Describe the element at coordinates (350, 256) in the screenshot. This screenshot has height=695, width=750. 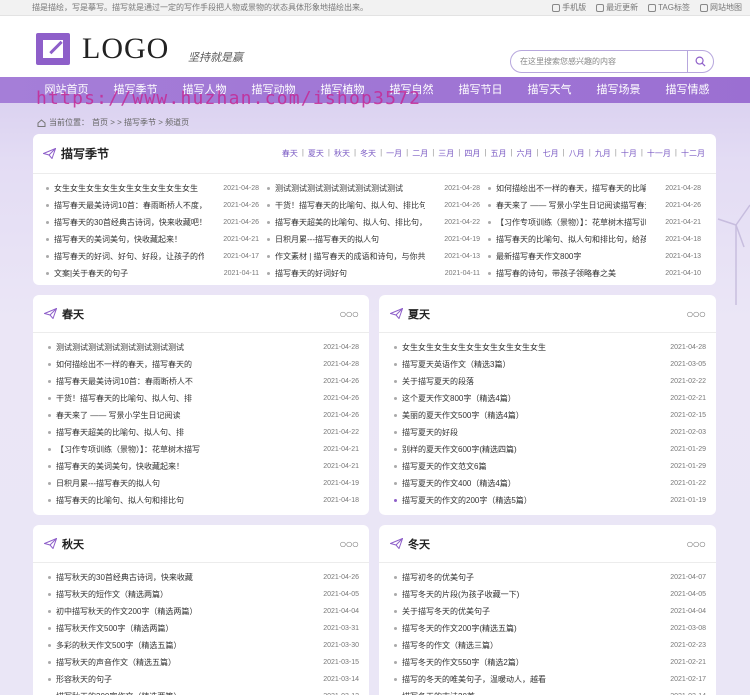
I see `list-item-title: 作文素材 | 描写春天的成语和诗句，与你共赏` at that location.